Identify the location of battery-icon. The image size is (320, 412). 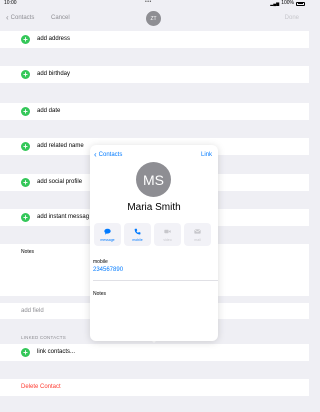
(300, 3).